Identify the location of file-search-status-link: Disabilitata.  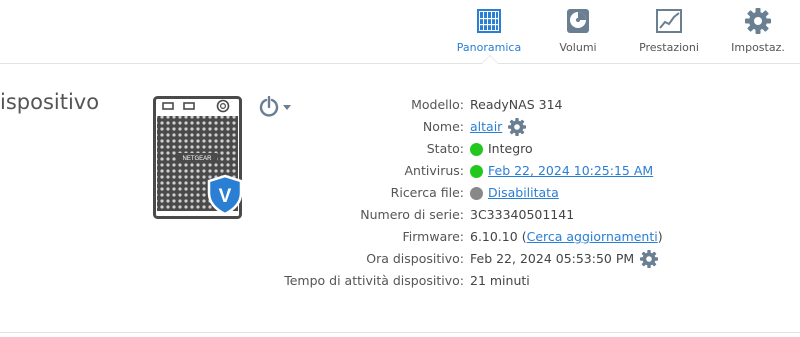
(523, 193).